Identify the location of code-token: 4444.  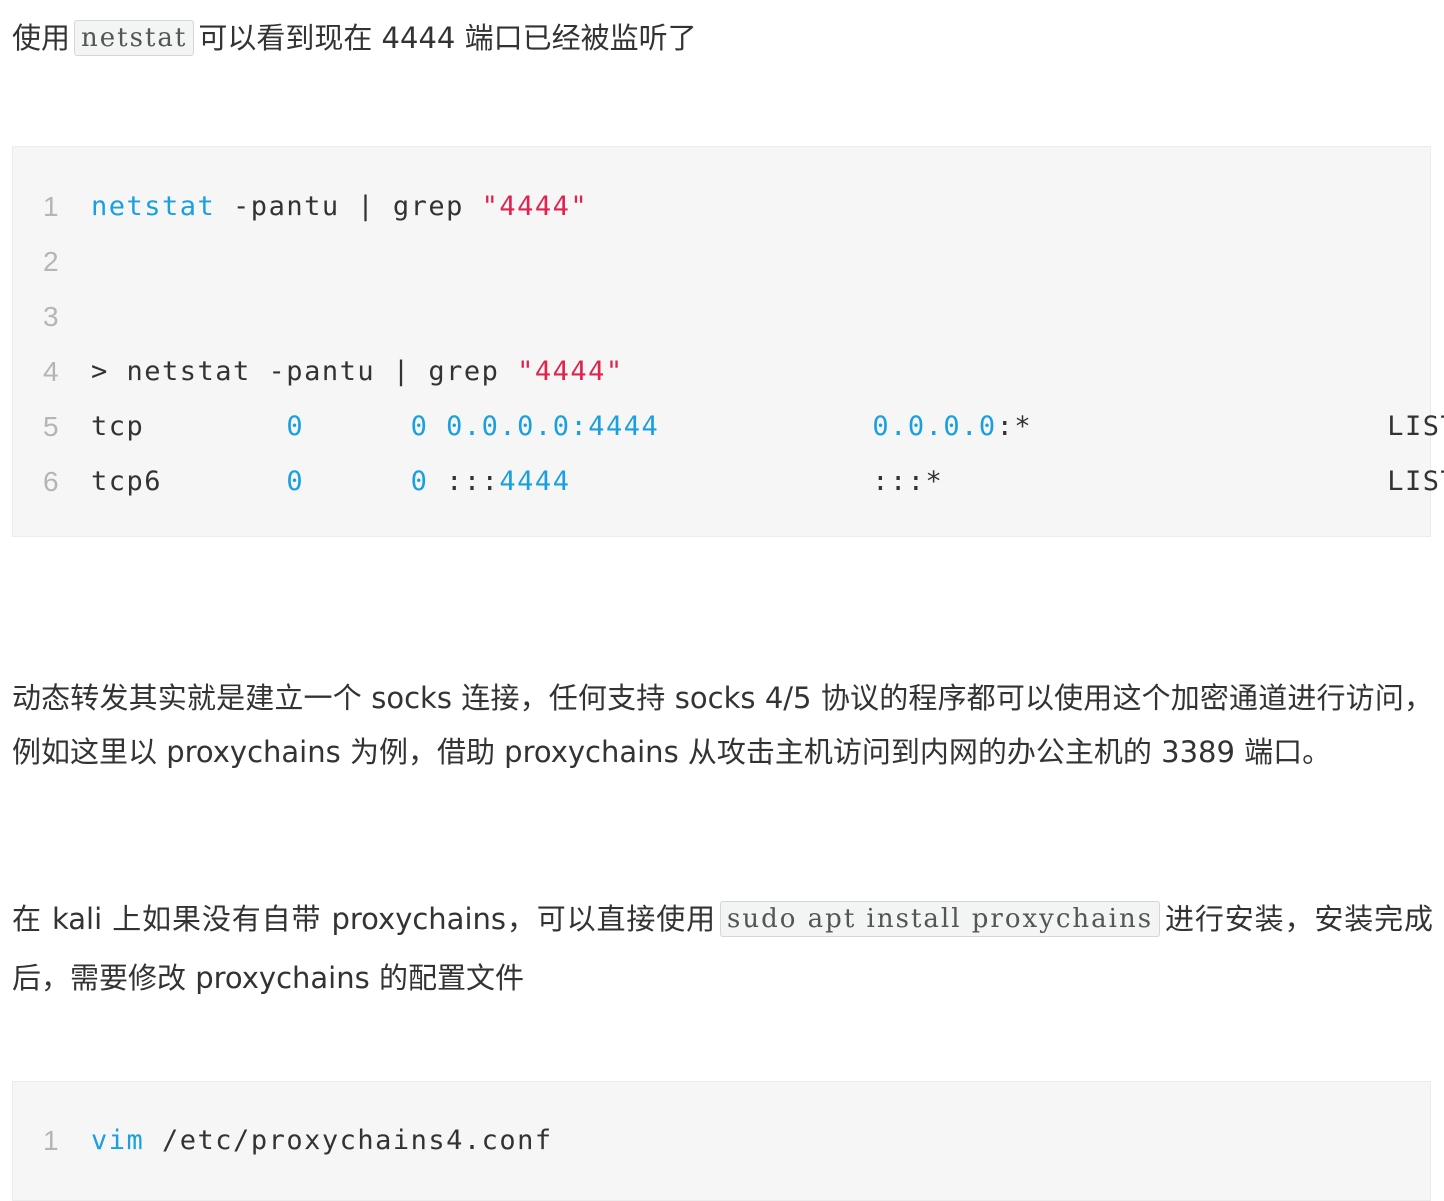
(535, 481).